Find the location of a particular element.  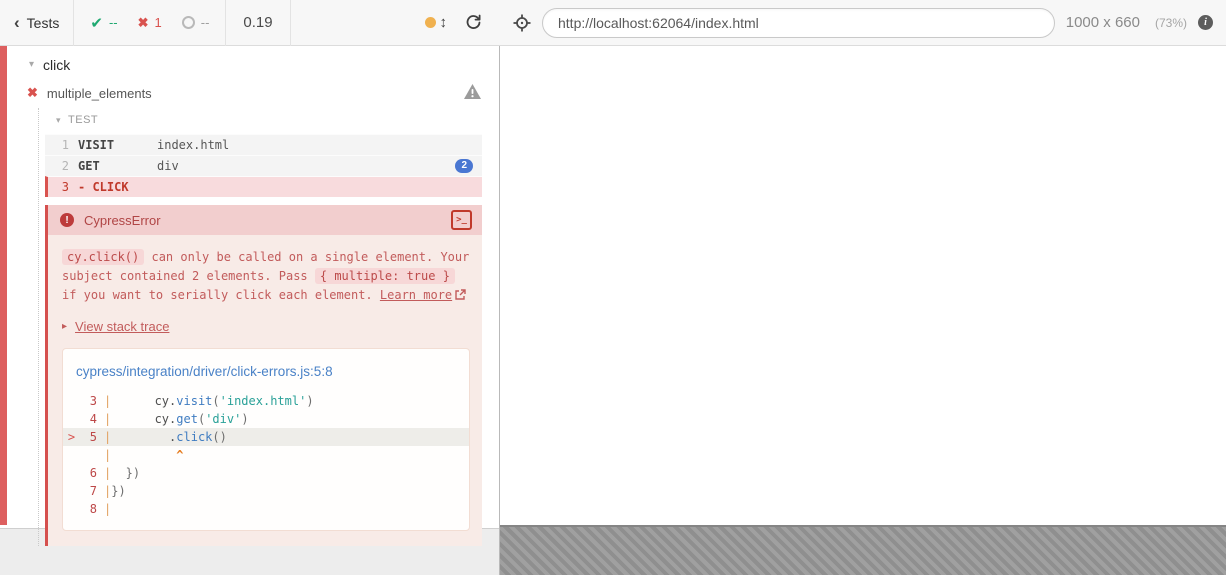

url-text: http://localhost:62064/index.html is located at coordinates (658, 22).